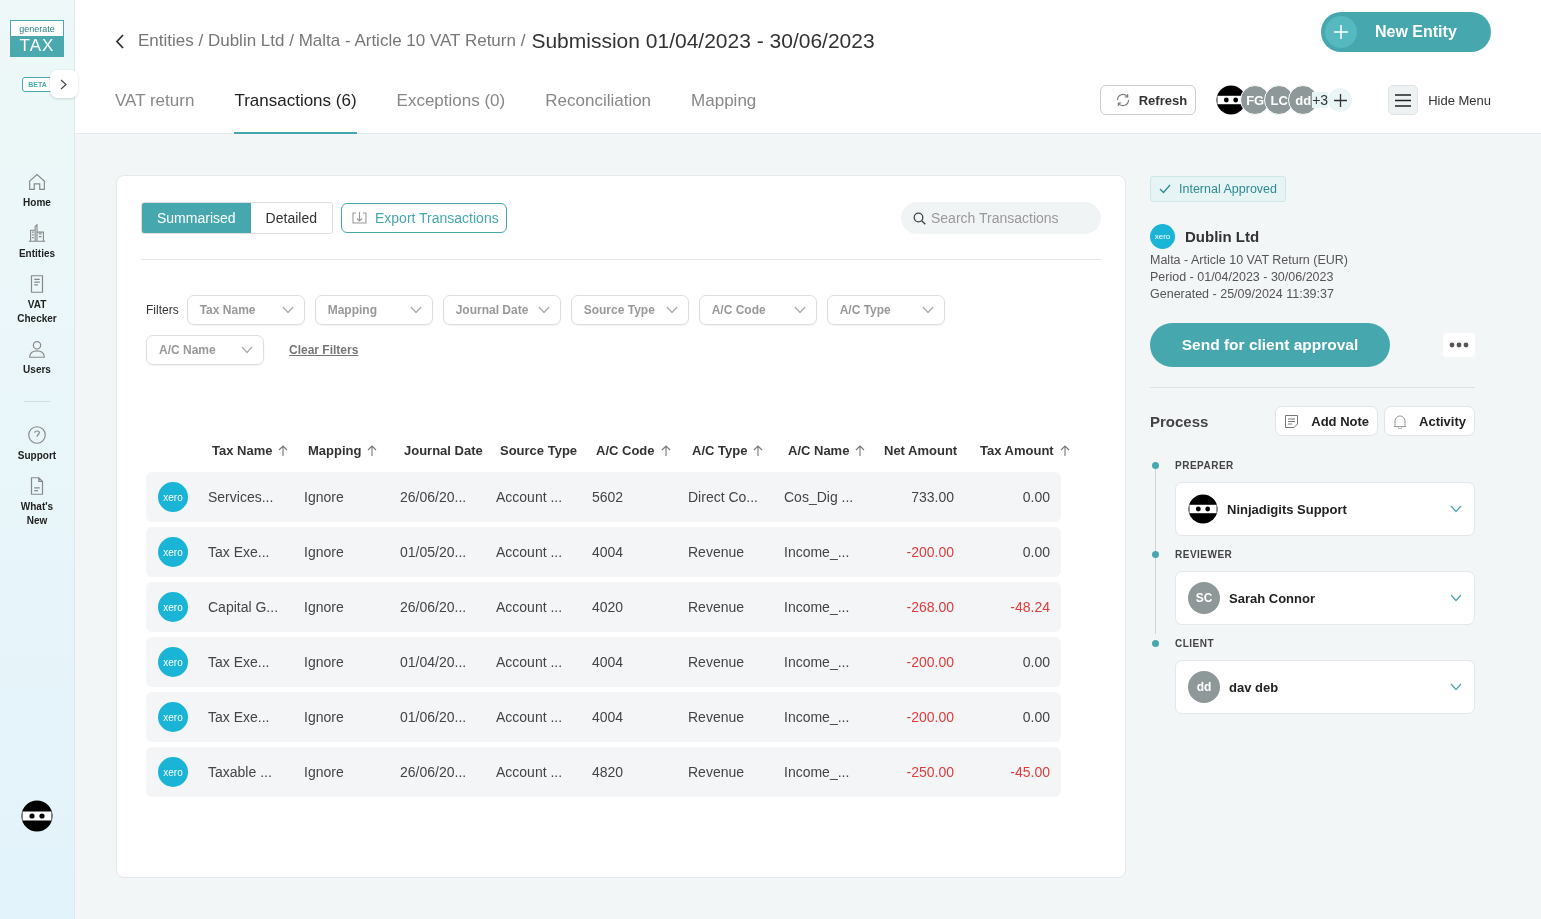 This screenshot has width=1541, height=919. I want to click on more-users-badge: +3, so click(1320, 100).